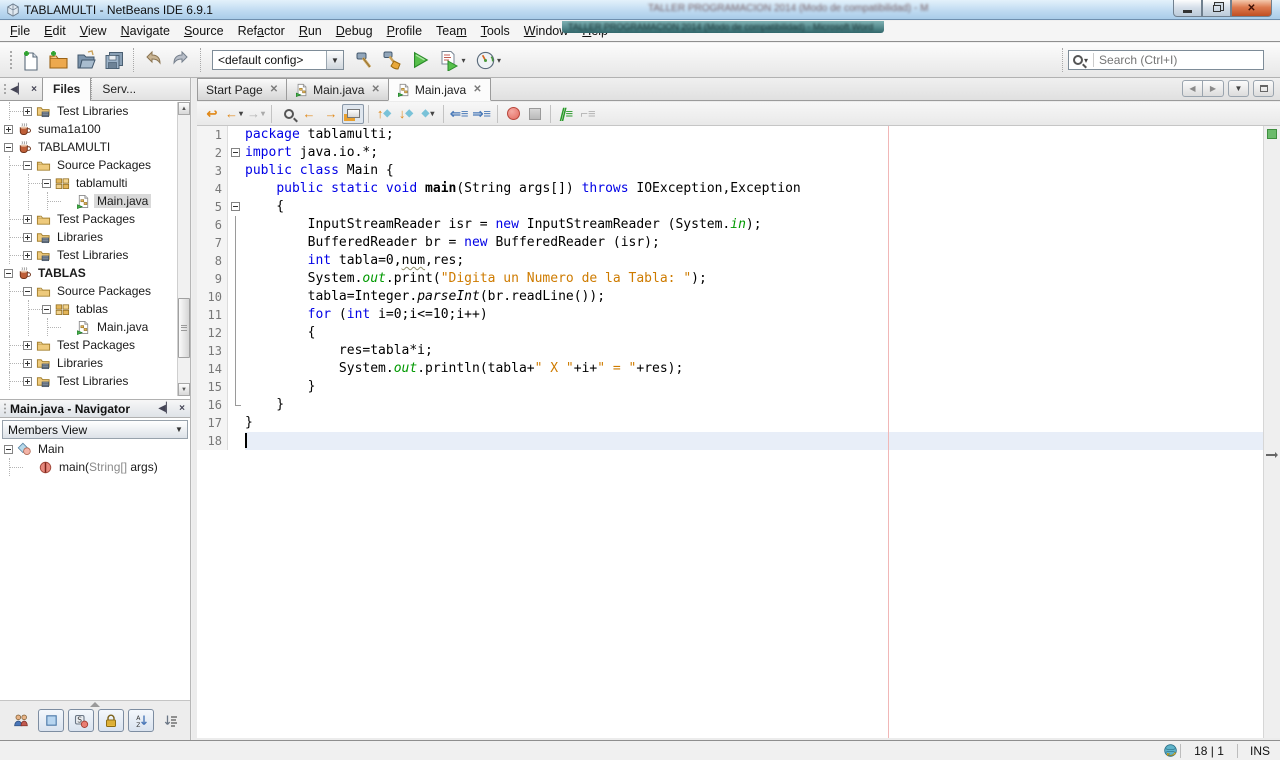  I want to click on menu-debug: Debug, so click(354, 31).